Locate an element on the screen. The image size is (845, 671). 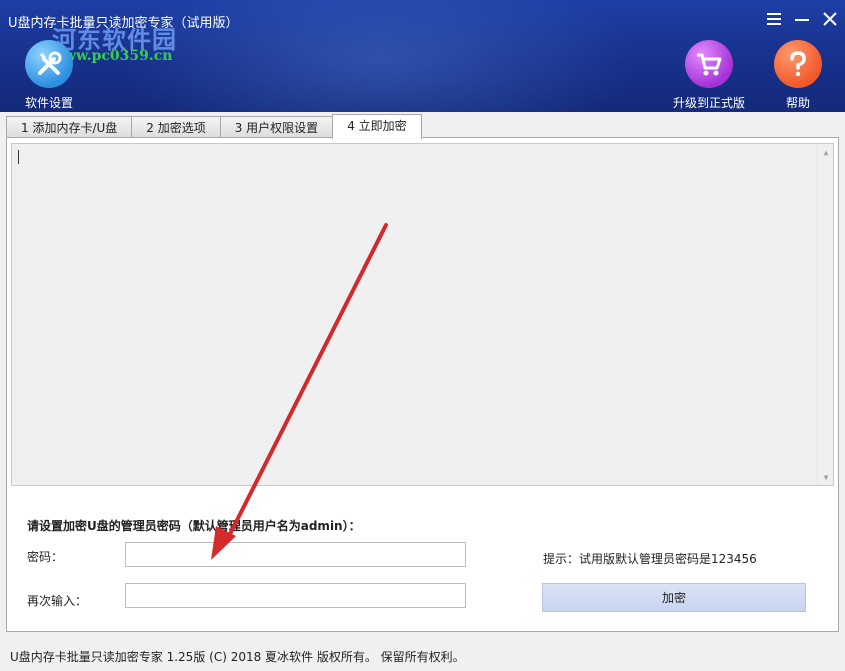
help-button: 帮助 is located at coordinates (798, 75).